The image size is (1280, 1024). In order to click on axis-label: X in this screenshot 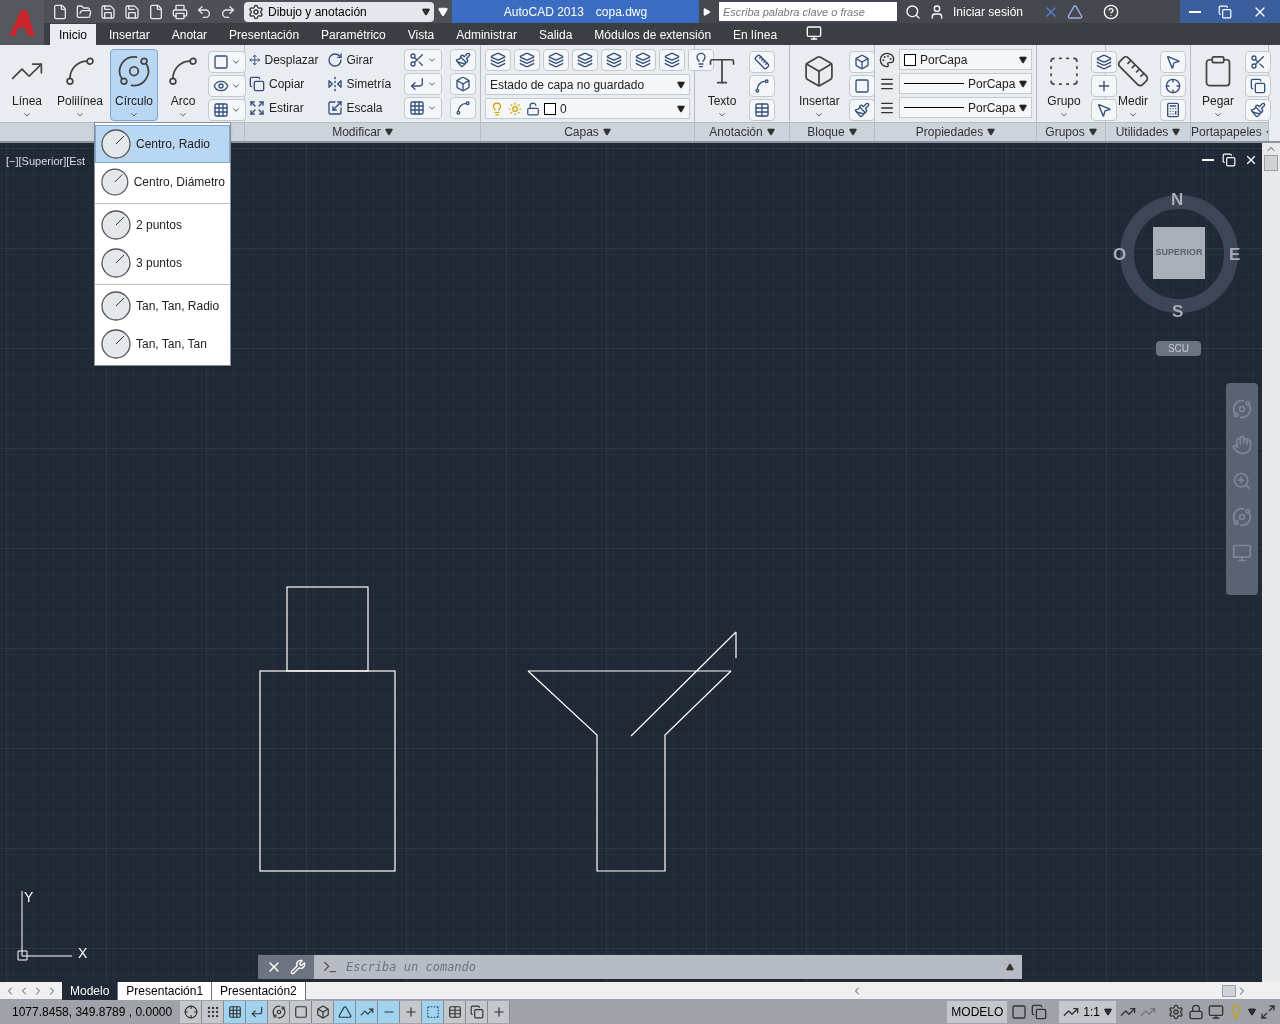, I will do `click(83, 953)`.